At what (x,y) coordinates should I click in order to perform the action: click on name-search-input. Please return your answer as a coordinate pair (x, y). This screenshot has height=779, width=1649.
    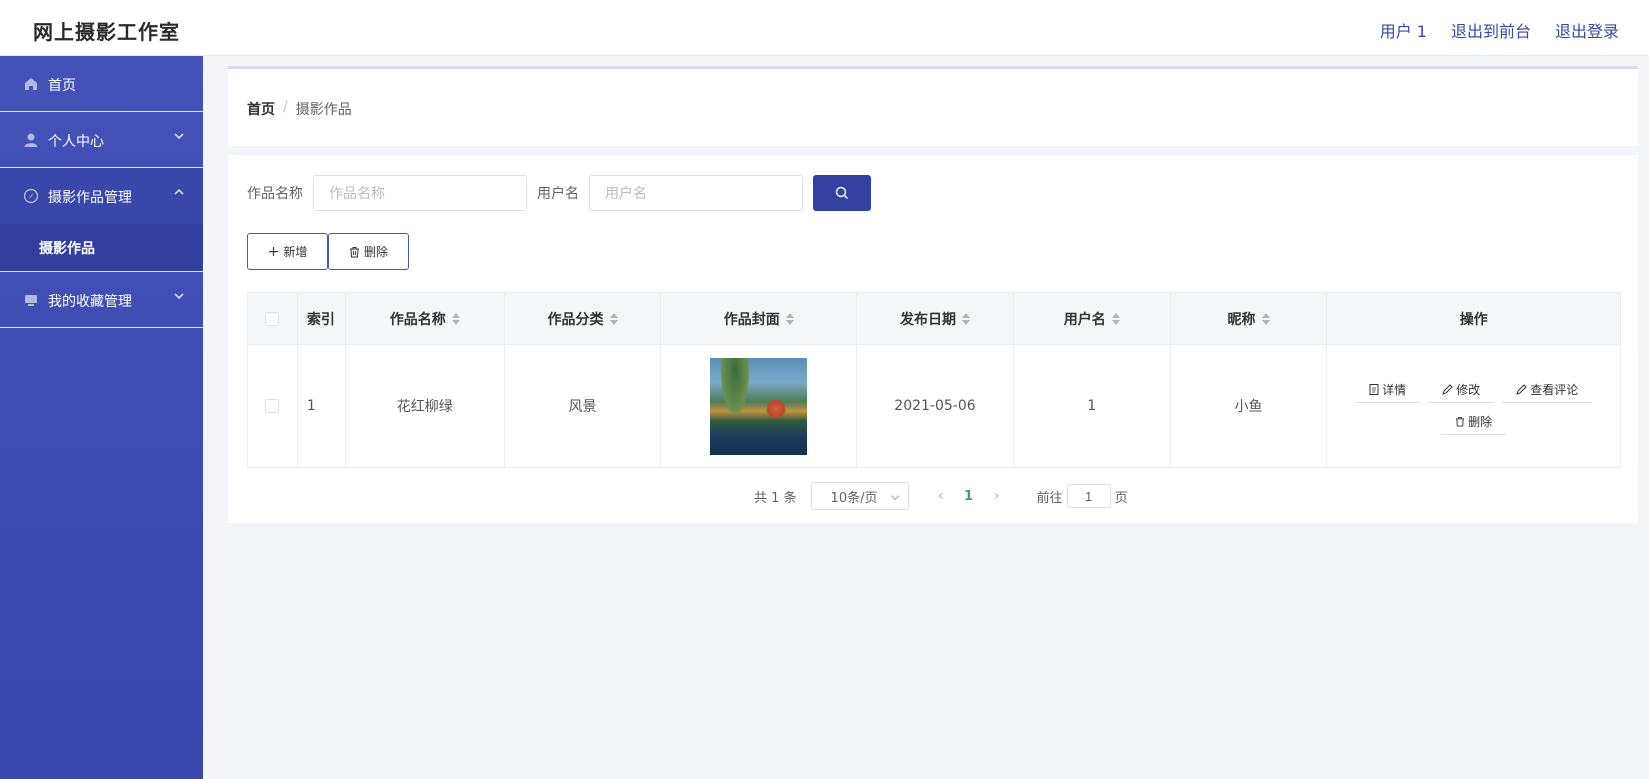
    Looking at the image, I should click on (420, 193).